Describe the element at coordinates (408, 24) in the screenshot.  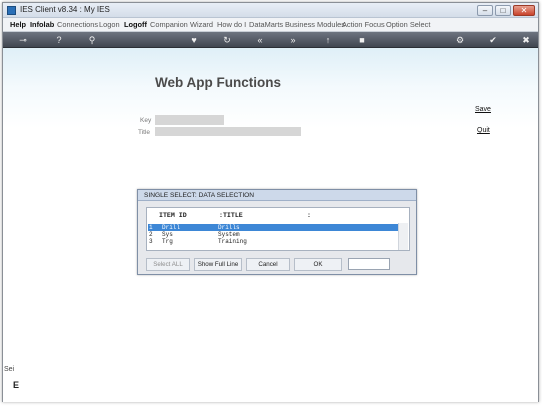
I see `menu-option-select: Option Select` at that location.